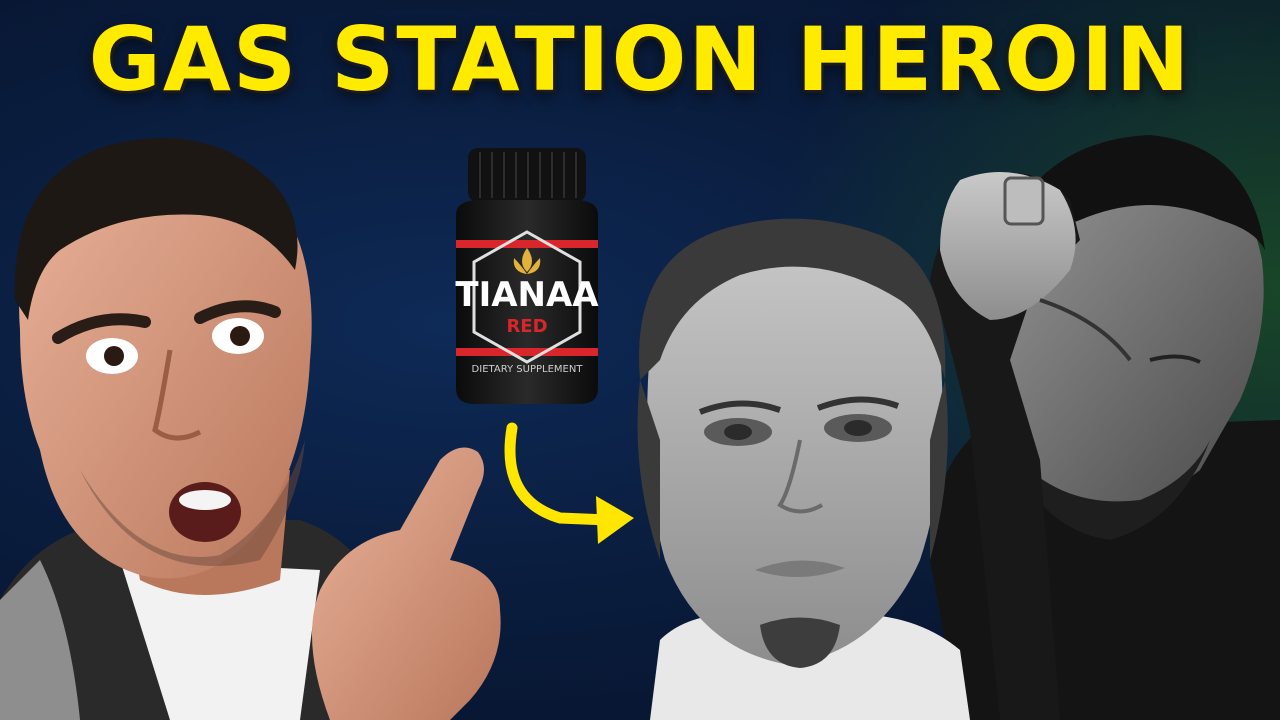 This screenshot has width=1280, height=720. Describe the element at coordinates (406, 583) in the screenshot. I see `pointing-finger` at that location.